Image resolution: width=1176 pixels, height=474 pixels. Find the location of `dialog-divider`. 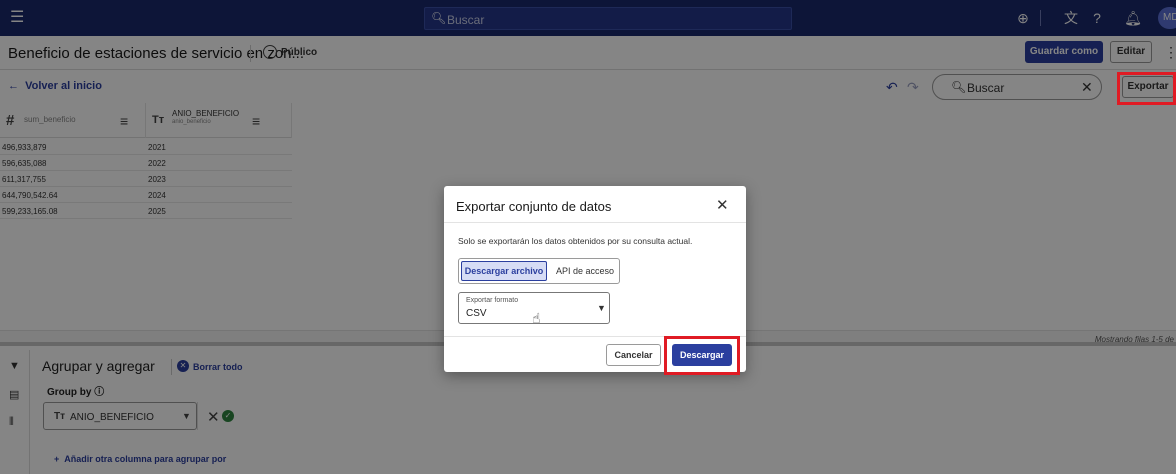

dialog-divider is located at coordinates (595, 222).